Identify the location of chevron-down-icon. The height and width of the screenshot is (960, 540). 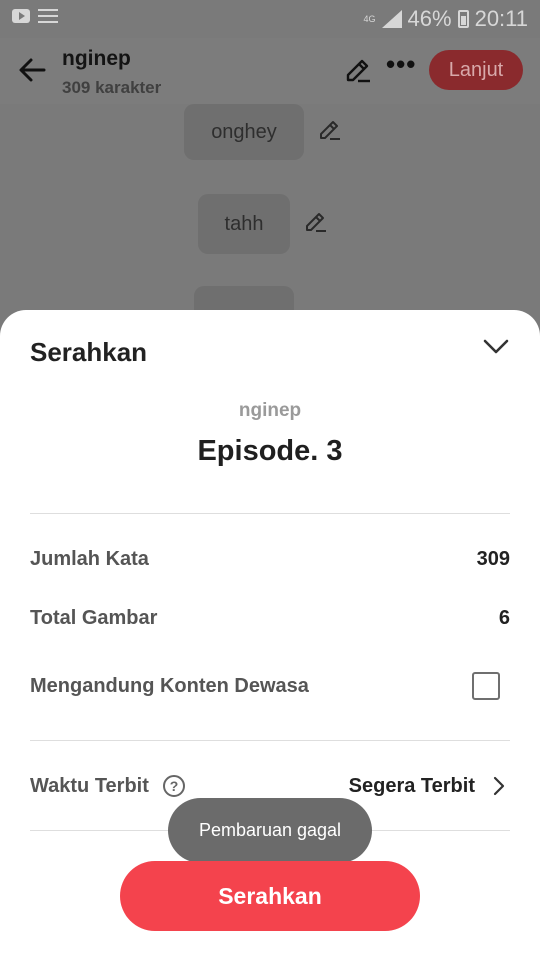
(496, 346).